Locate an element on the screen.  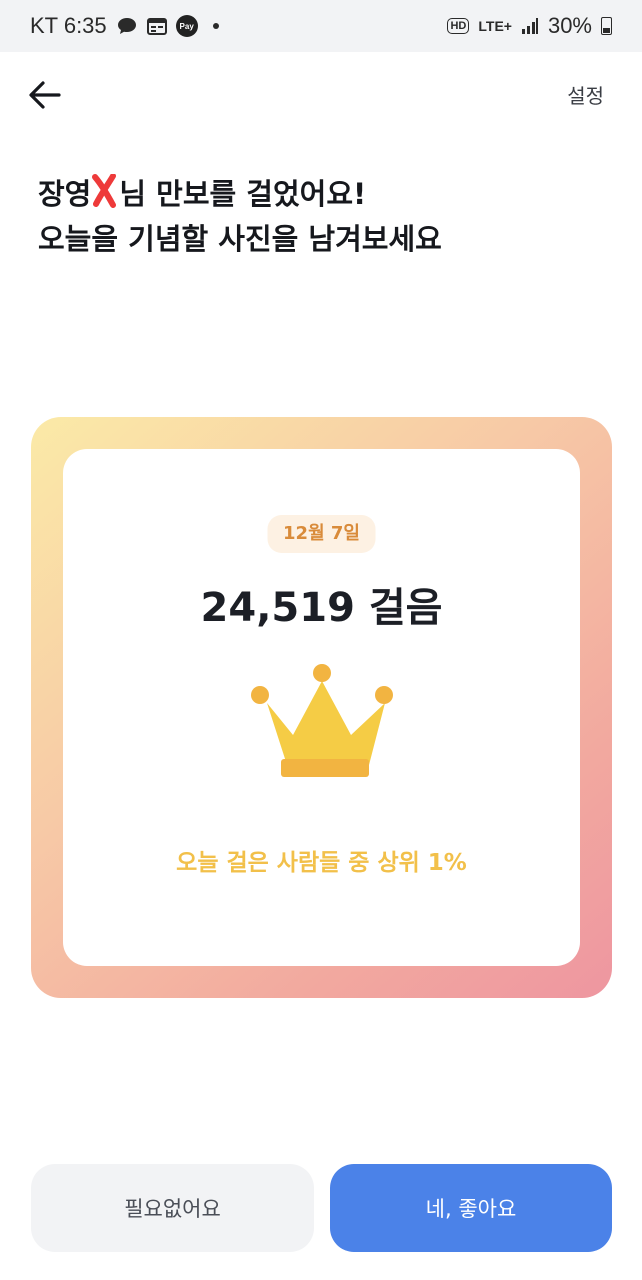
user-name-prefix: 장영 is located at coordinates (65, 194).